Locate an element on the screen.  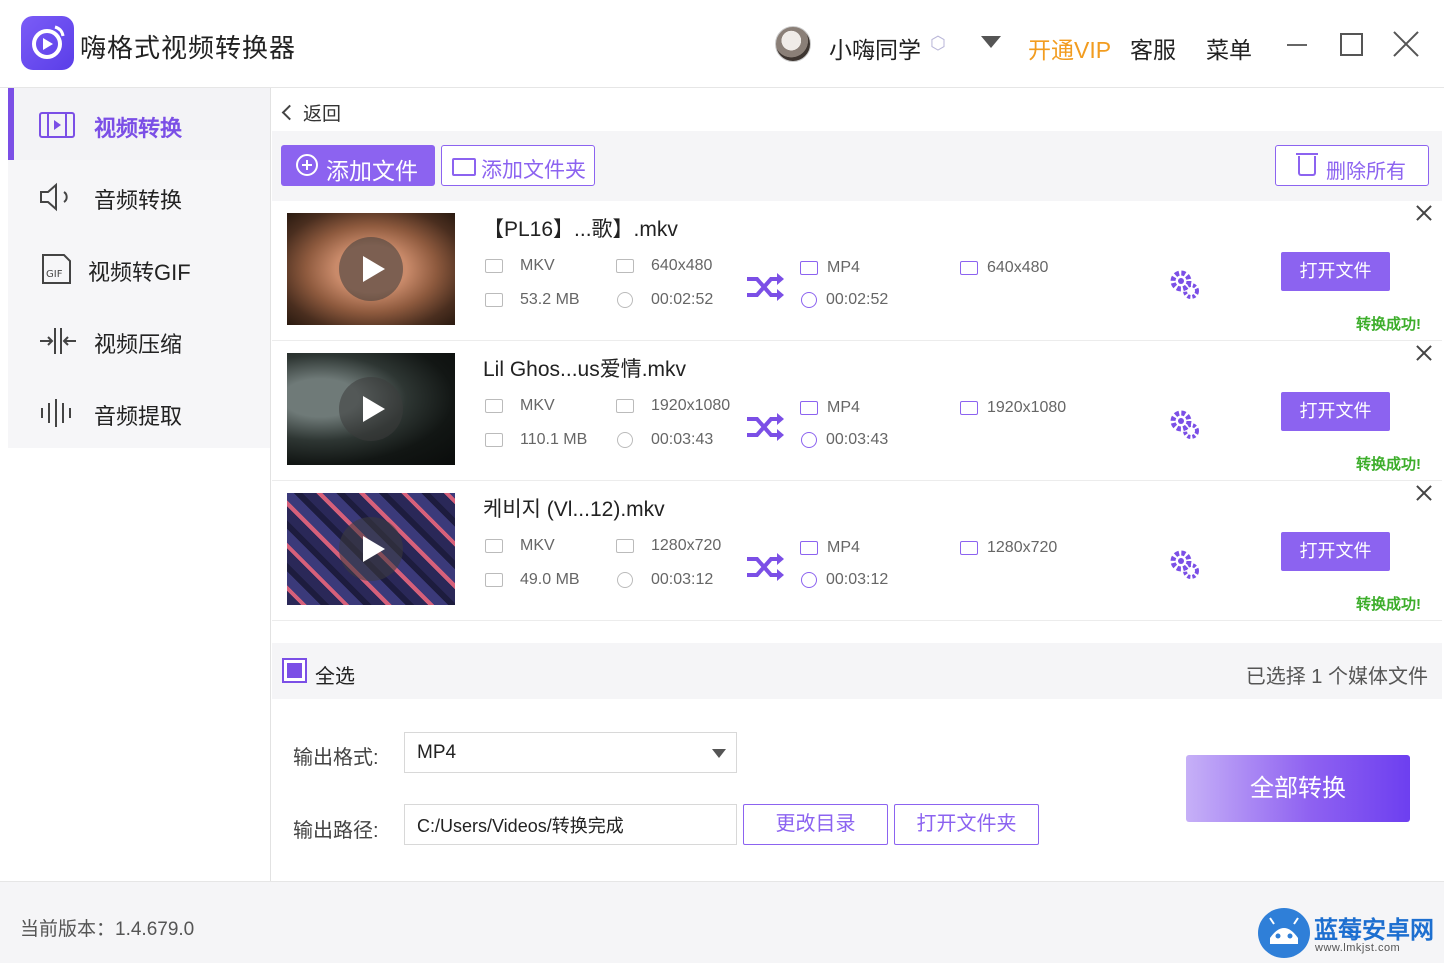
sidebar-item-label: 音频转换 is located at coordinates (138, 200).